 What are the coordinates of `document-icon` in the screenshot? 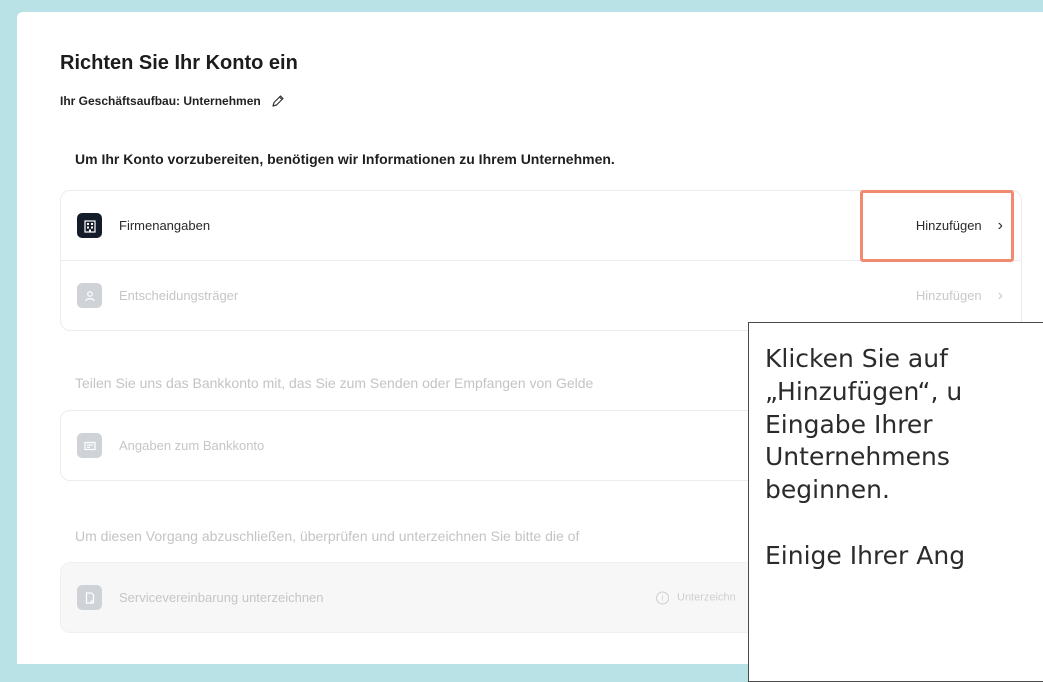 It's located at (89, 597).